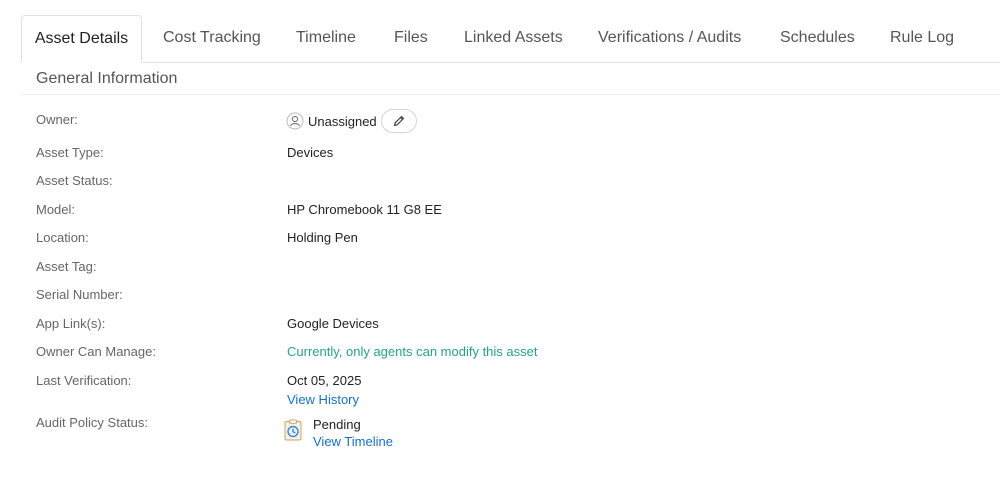 The width and height of the screenshot is (1000, 488). I want to click on owner-value-group: Unassigned, so click(351, 121).